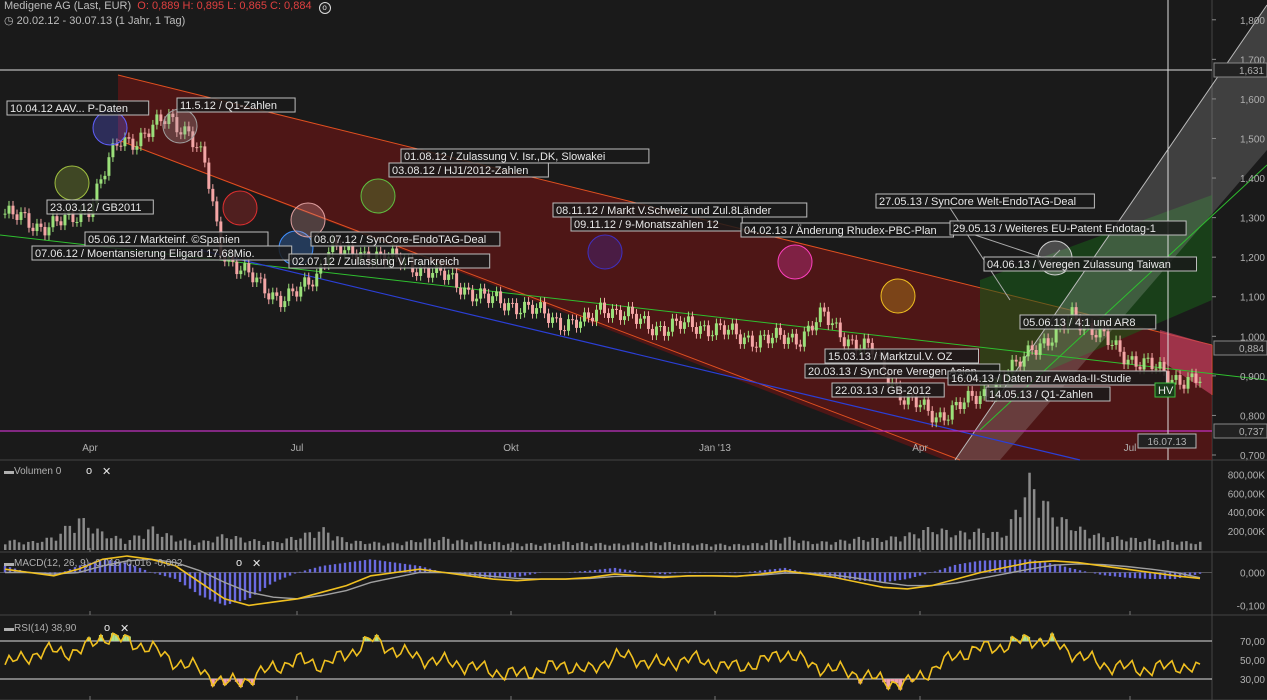 This screenshot has width=1267, height=700. What do you see at coordinates (1079, 323) in the screenshot?
I see `annotation-label: 05.06.13 / 4:1 und AR8` at bounding box center [1079, 323].